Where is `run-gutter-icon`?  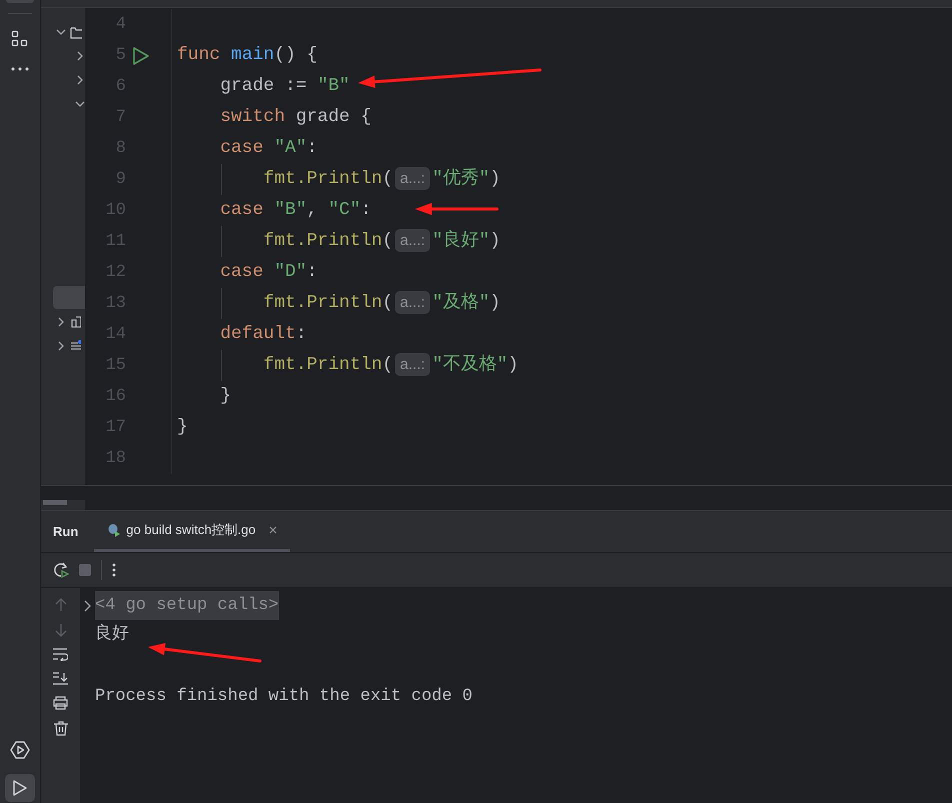
run-gutter-icon is located at coordinates (141, 56).